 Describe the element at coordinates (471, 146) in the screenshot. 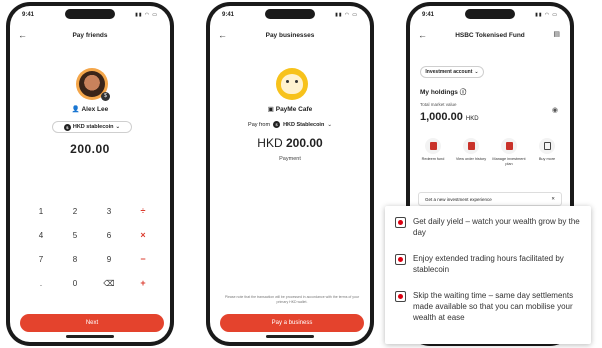

I see `order-history-icon` at that location.